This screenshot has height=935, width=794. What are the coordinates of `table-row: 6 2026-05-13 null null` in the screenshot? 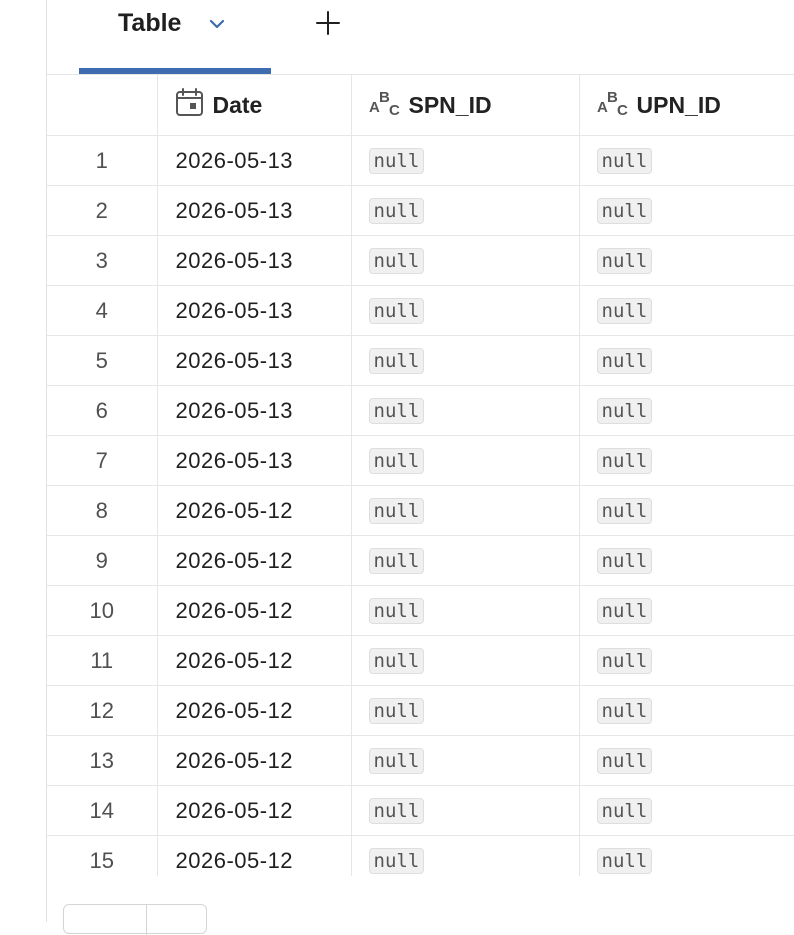 It's located at (420, 410).